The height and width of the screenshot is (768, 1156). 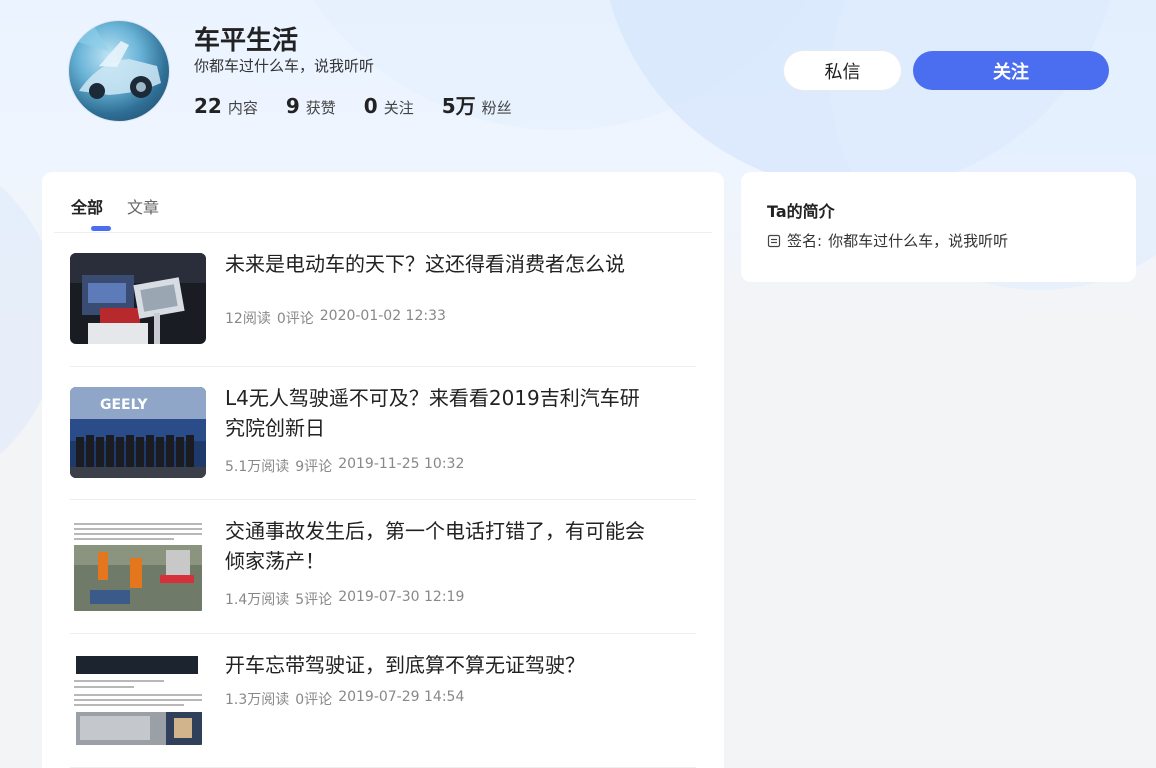 I want to click on stat-label: 关注, so click(x=398, y=108).